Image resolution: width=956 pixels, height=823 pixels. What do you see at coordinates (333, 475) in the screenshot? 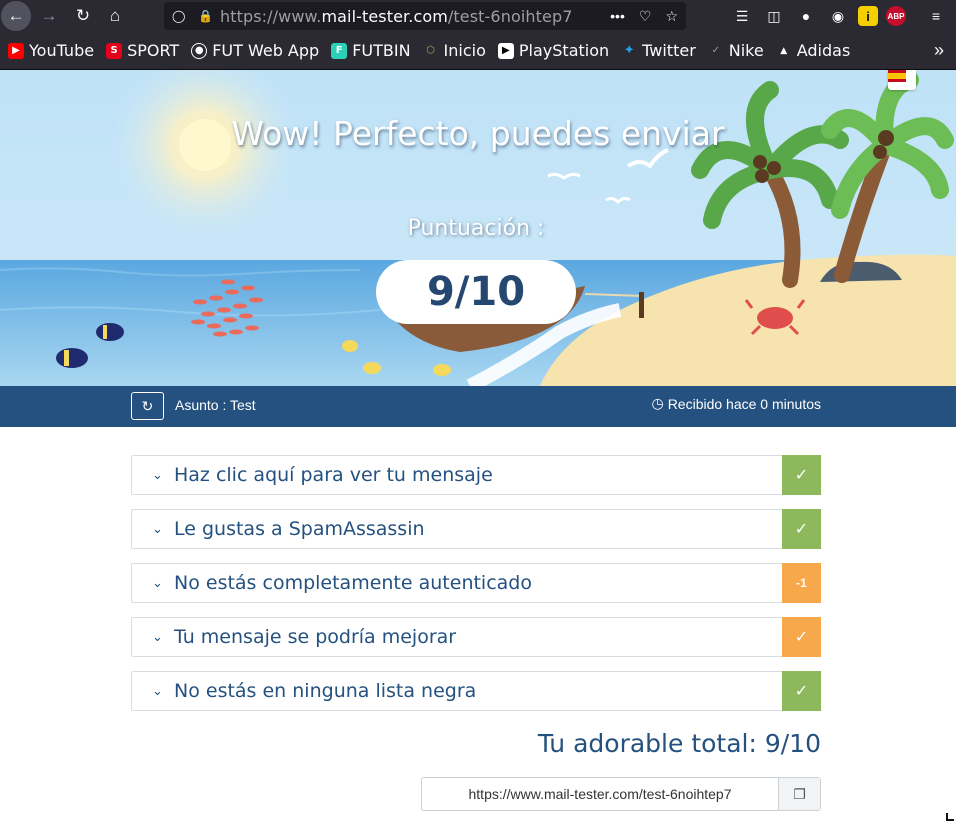
I see `result-label: Haz clic aquí para ver tu mensaje` at bounding box center [333, 475].